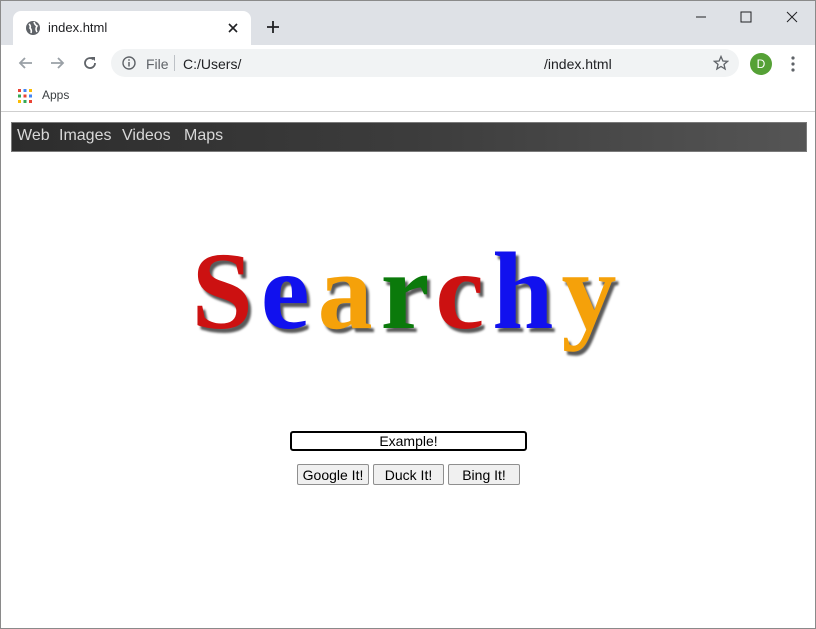 The width and height of the screenshot is (816, 629). Describe the element at coordinates (793, 64) in the screenshot. I see `menu-kebab-icon` at that location.